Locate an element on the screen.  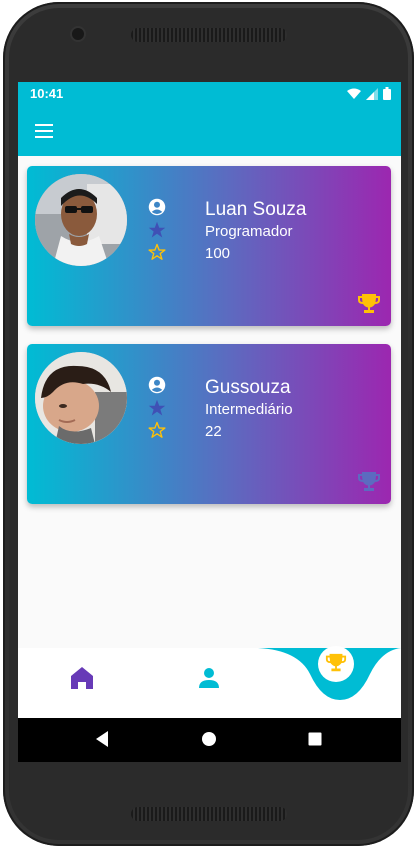
bottom-navigation is located at coordinates (209, 682).